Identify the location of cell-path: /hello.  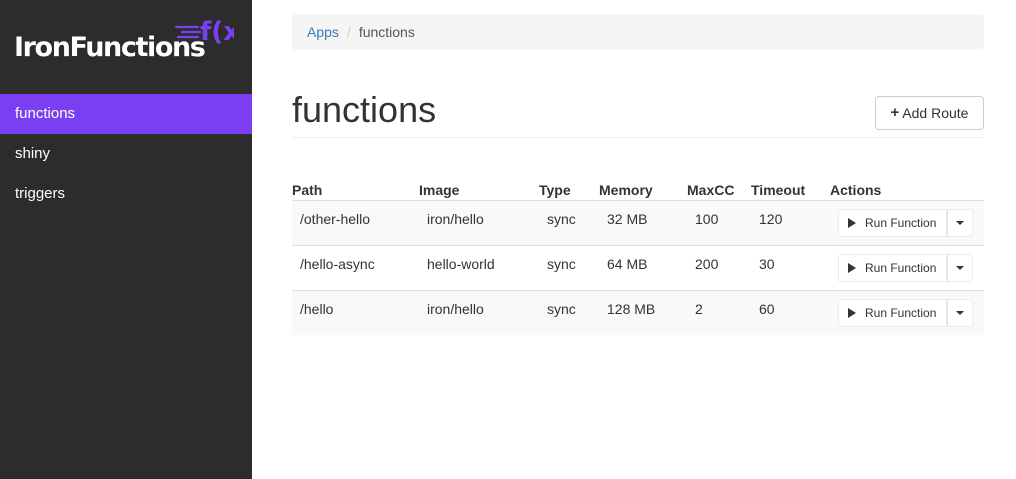
(355, 312).